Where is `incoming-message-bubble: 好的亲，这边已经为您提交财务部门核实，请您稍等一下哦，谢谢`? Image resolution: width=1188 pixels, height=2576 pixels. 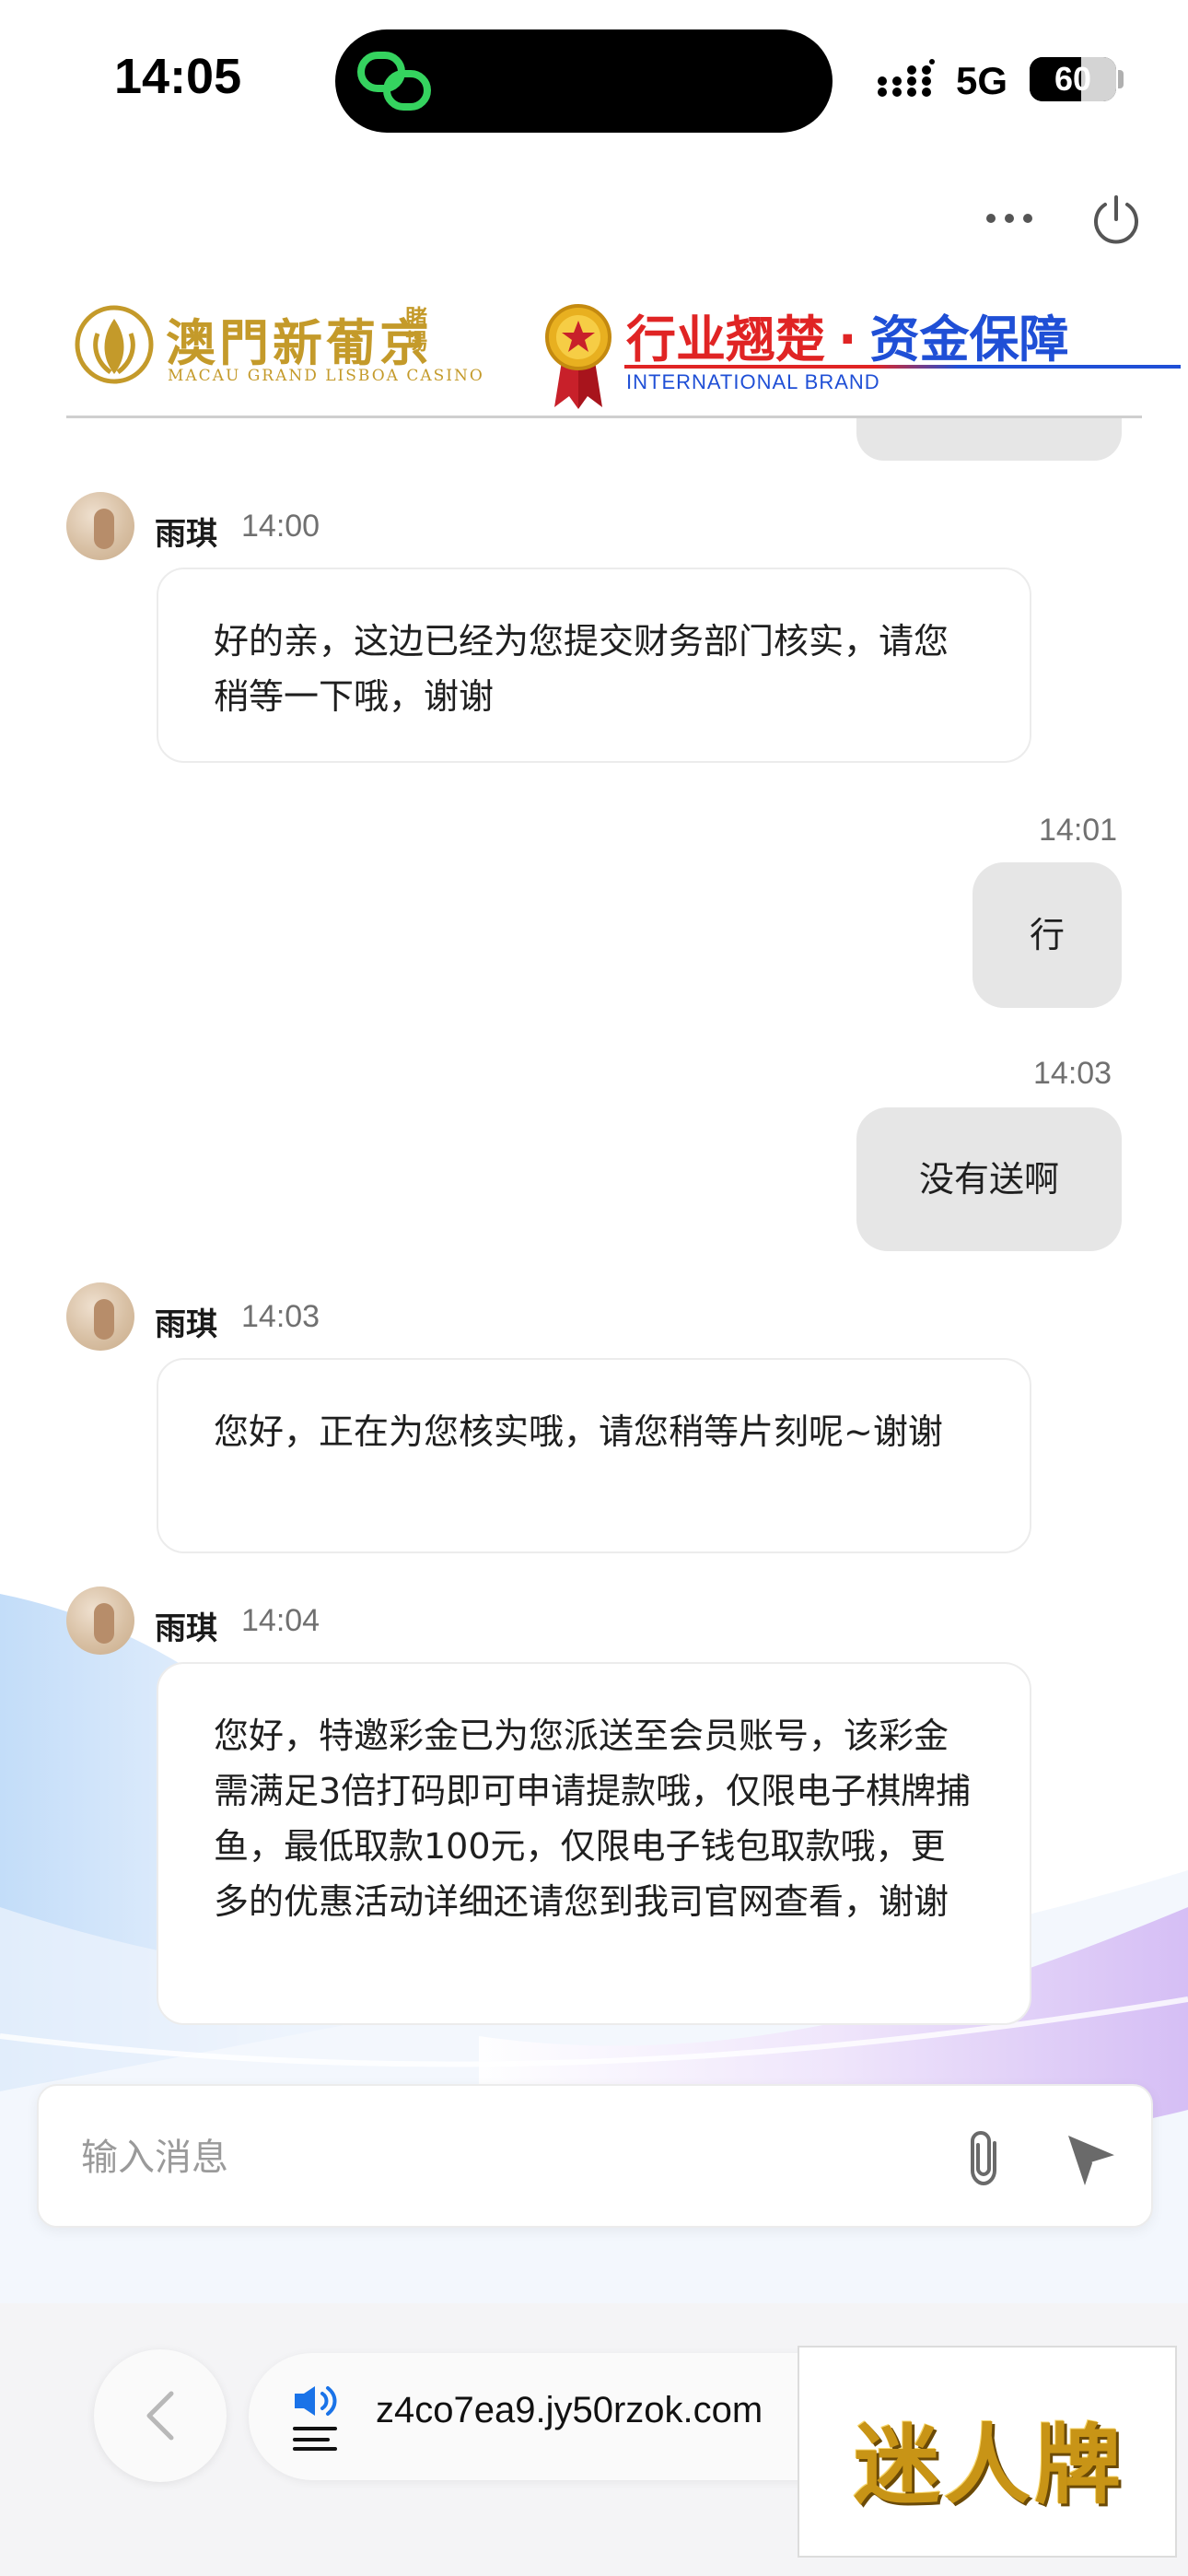 incoming-message-bubble: 好的亲，这边已经为您提交财务部门核实，请您稍等一下哦，谢谢 is located at coordinates (594, 665).